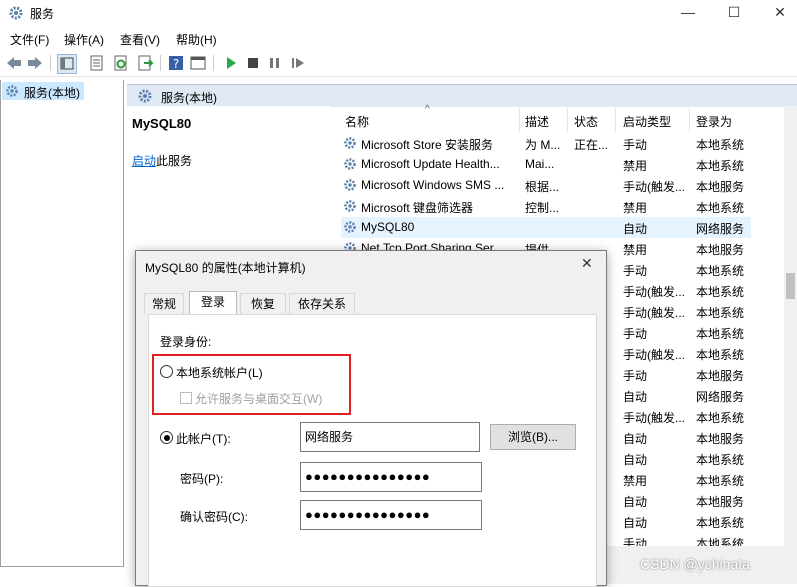  Describe the element at coordinates (186, 398) in the screenshot. I see `allow-desktop-checkbox` at that location.